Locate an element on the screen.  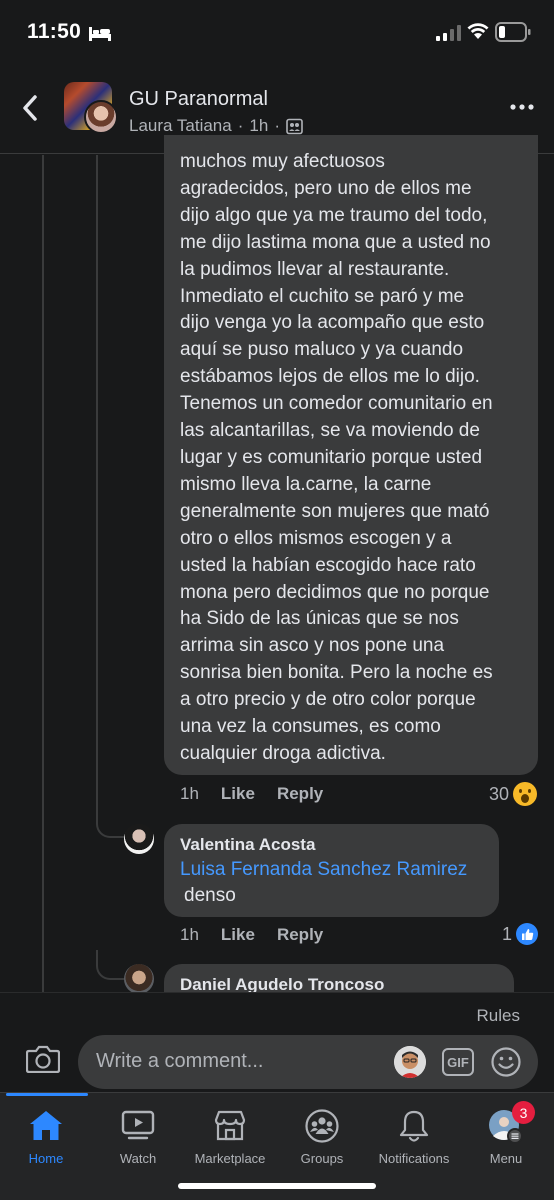
reaction-count: 30 is located at coordinates (499, 793).